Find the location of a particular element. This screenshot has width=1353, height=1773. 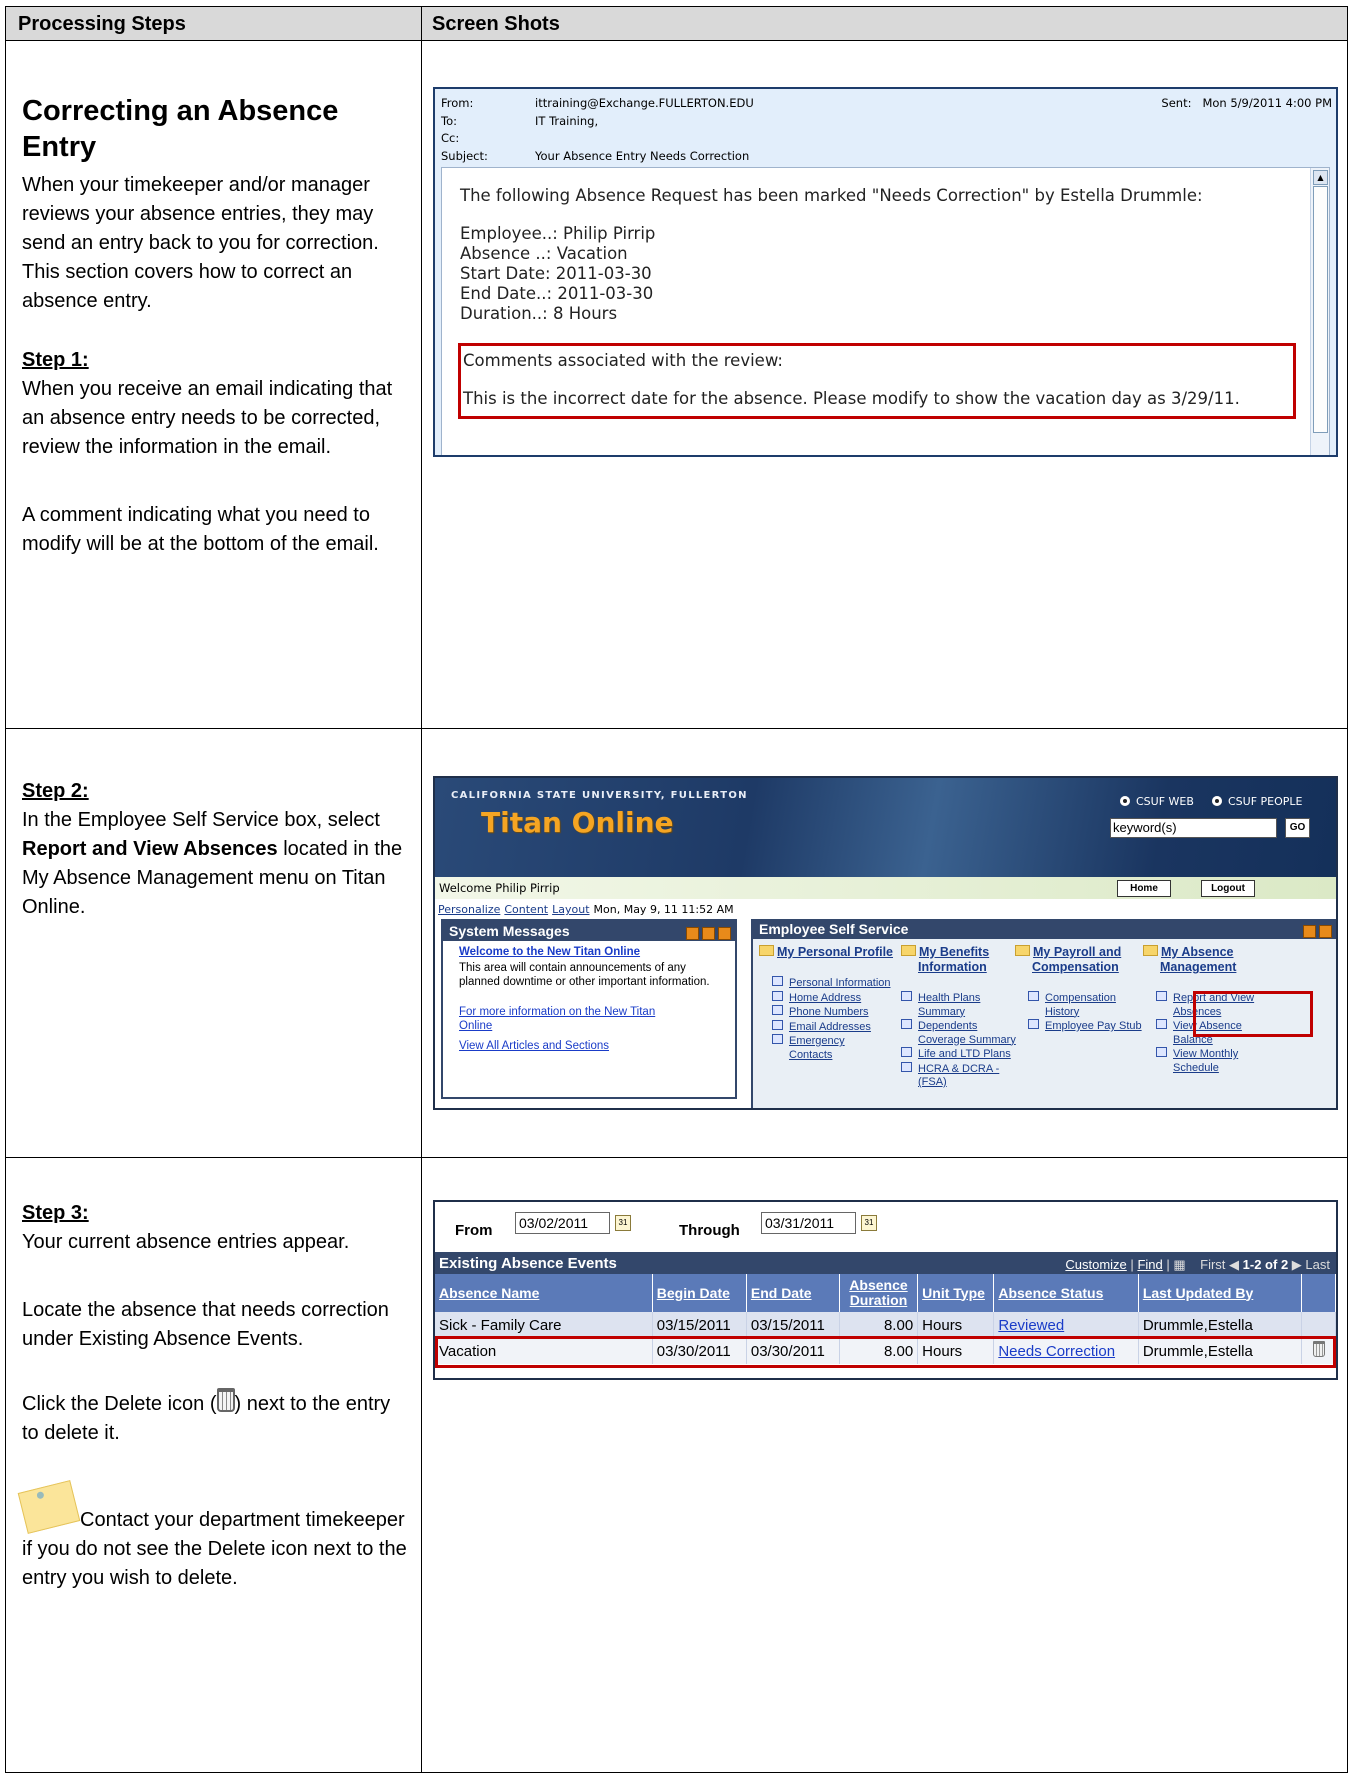

view-monthly-schedule-link-2: Schedule is located at coordinates (1214, 1069).